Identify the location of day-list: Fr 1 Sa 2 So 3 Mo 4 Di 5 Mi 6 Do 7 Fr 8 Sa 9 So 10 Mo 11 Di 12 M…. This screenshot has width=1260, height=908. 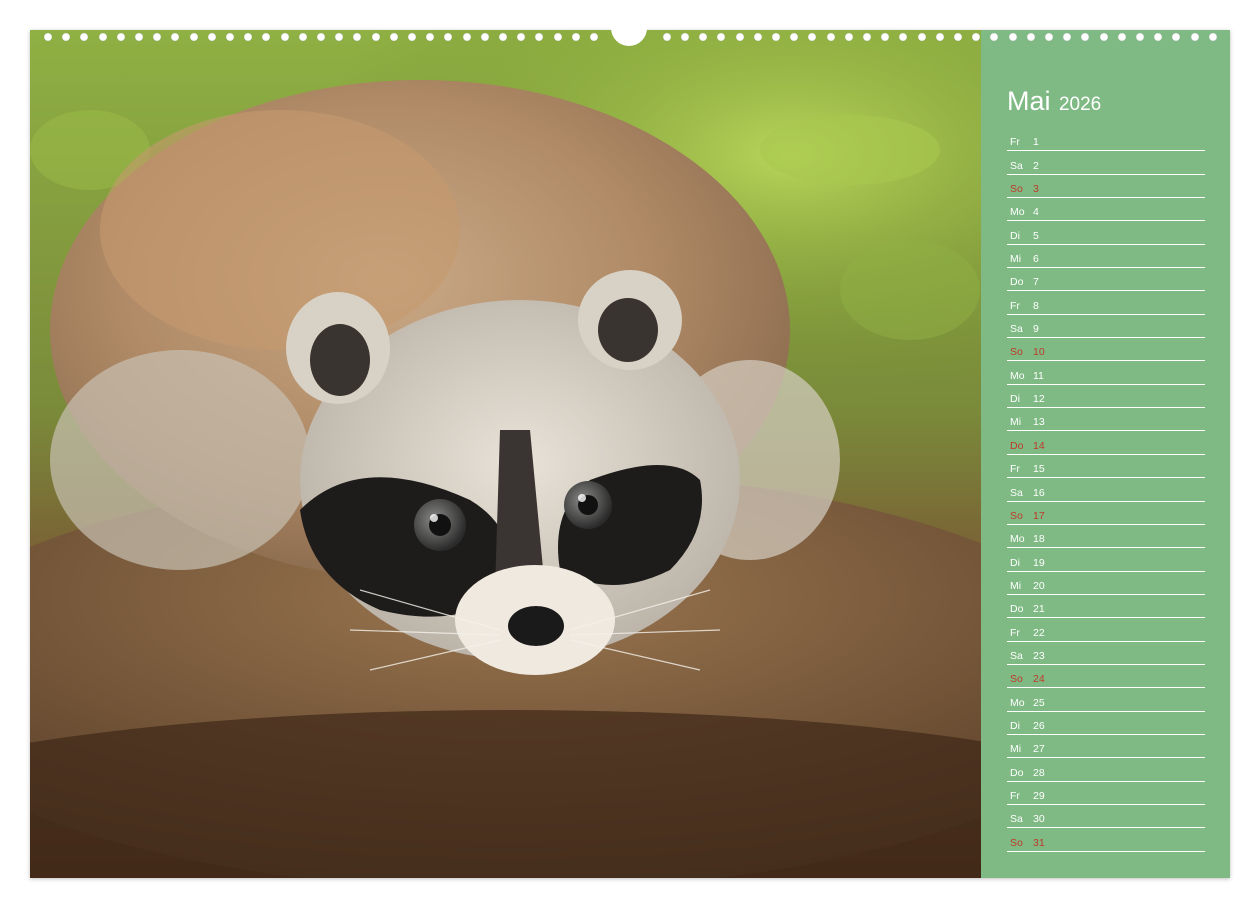
(1106, 490).